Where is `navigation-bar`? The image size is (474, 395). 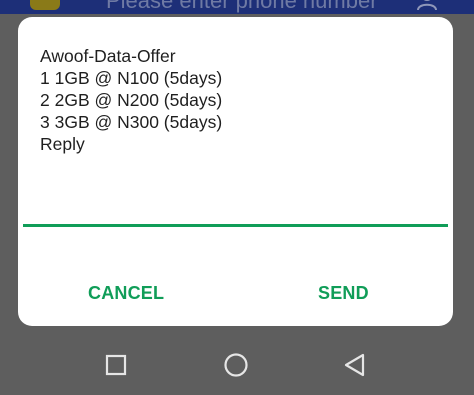
navigation-bar is located at coordinates (237, 367).